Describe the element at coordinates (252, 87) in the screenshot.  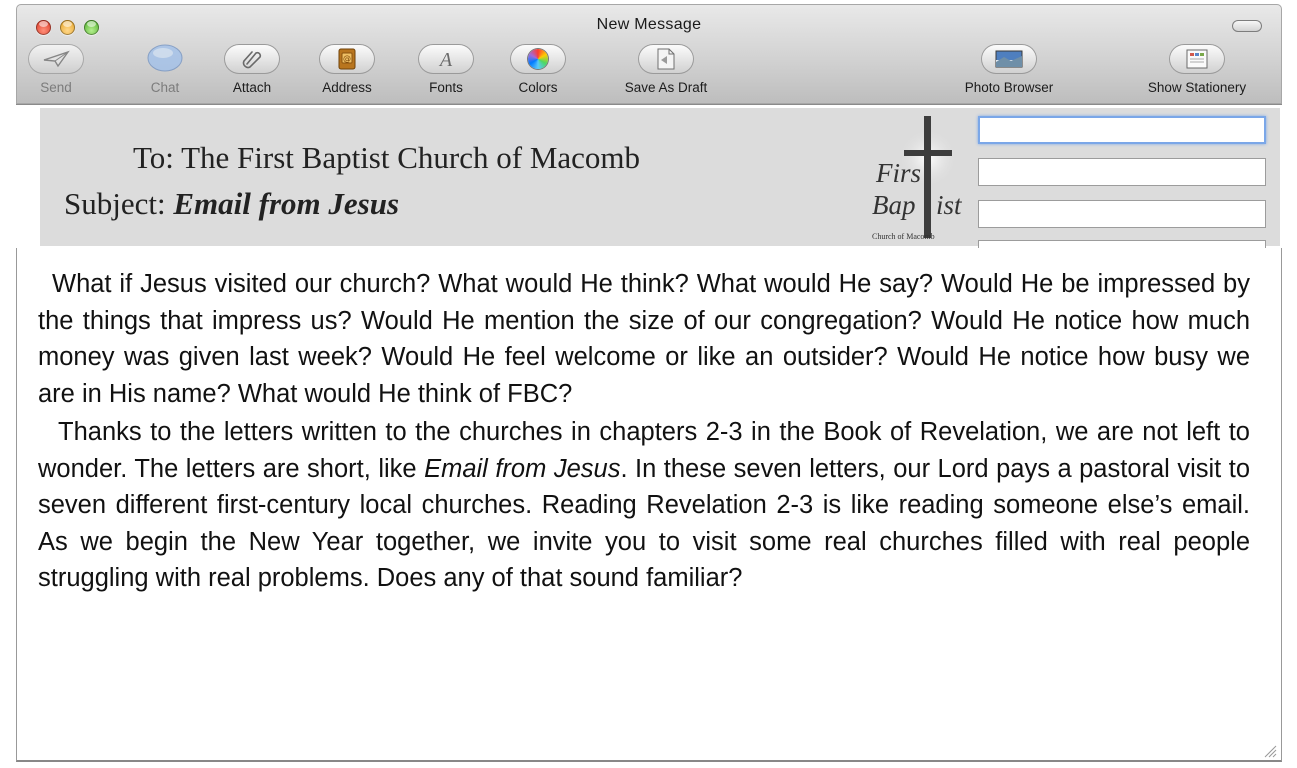
I see `attach-label: Attach` at that location.